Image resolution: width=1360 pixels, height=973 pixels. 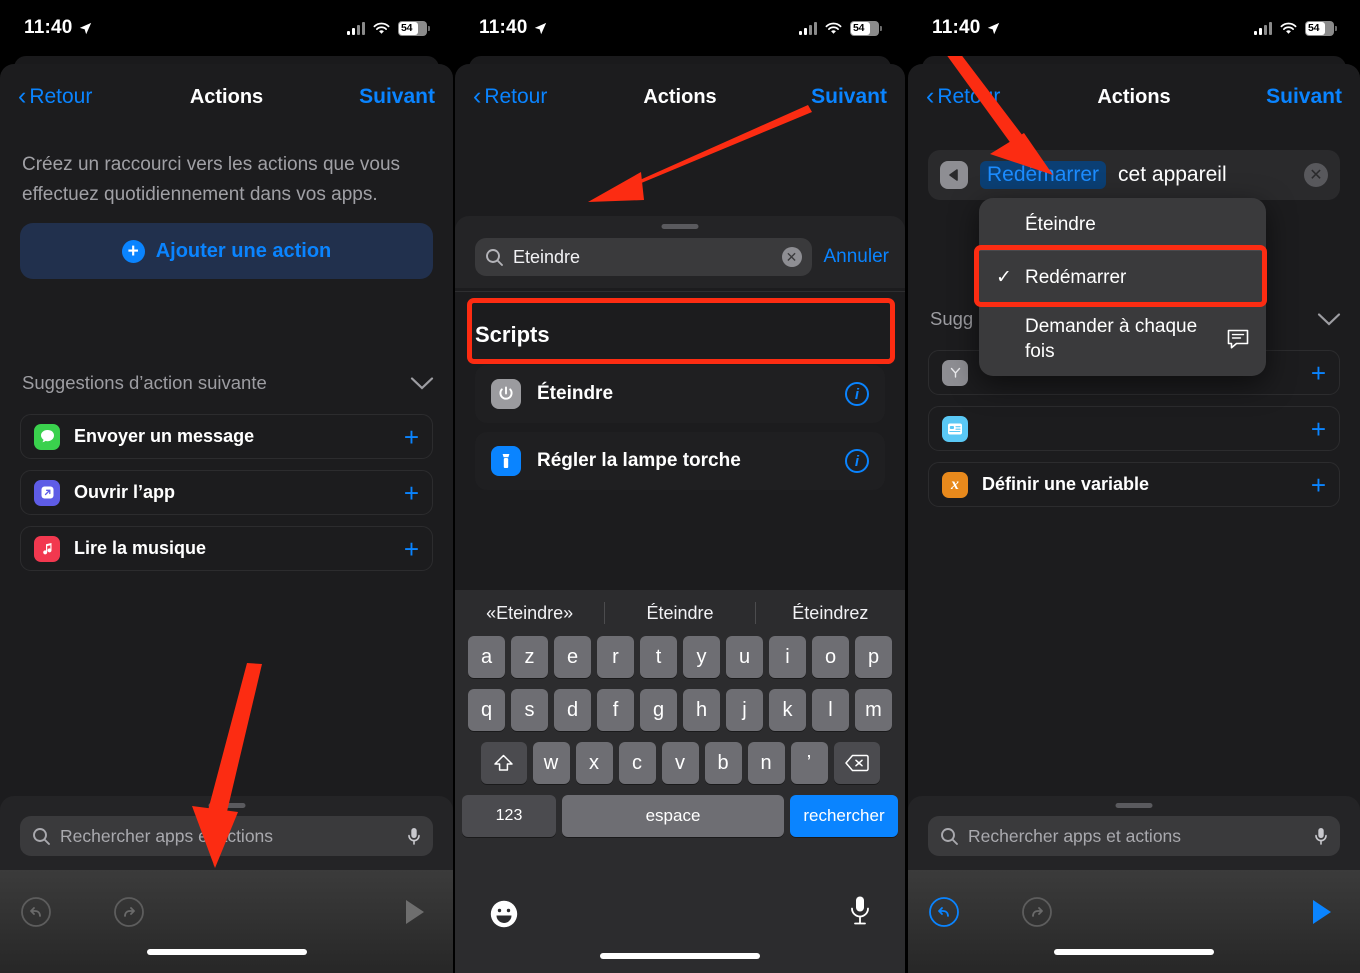 I want to click on key-o: o, so click(x=830, y=657).